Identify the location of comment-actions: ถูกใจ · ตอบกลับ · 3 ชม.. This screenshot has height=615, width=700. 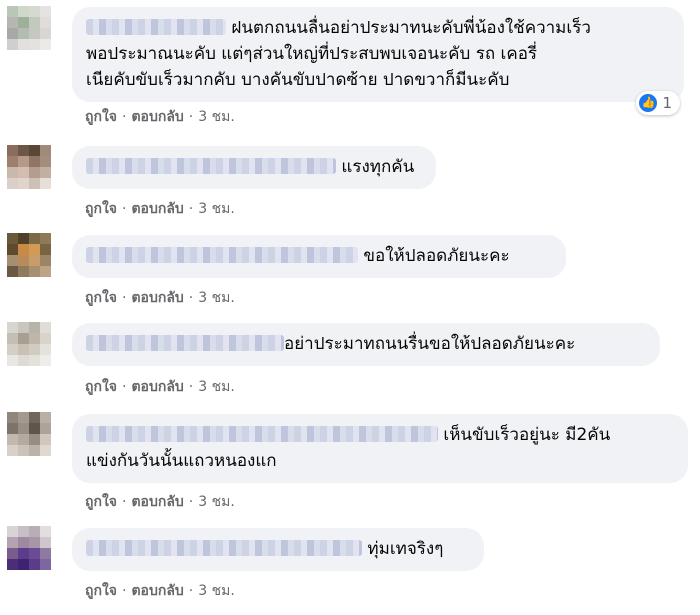
(160, 117).